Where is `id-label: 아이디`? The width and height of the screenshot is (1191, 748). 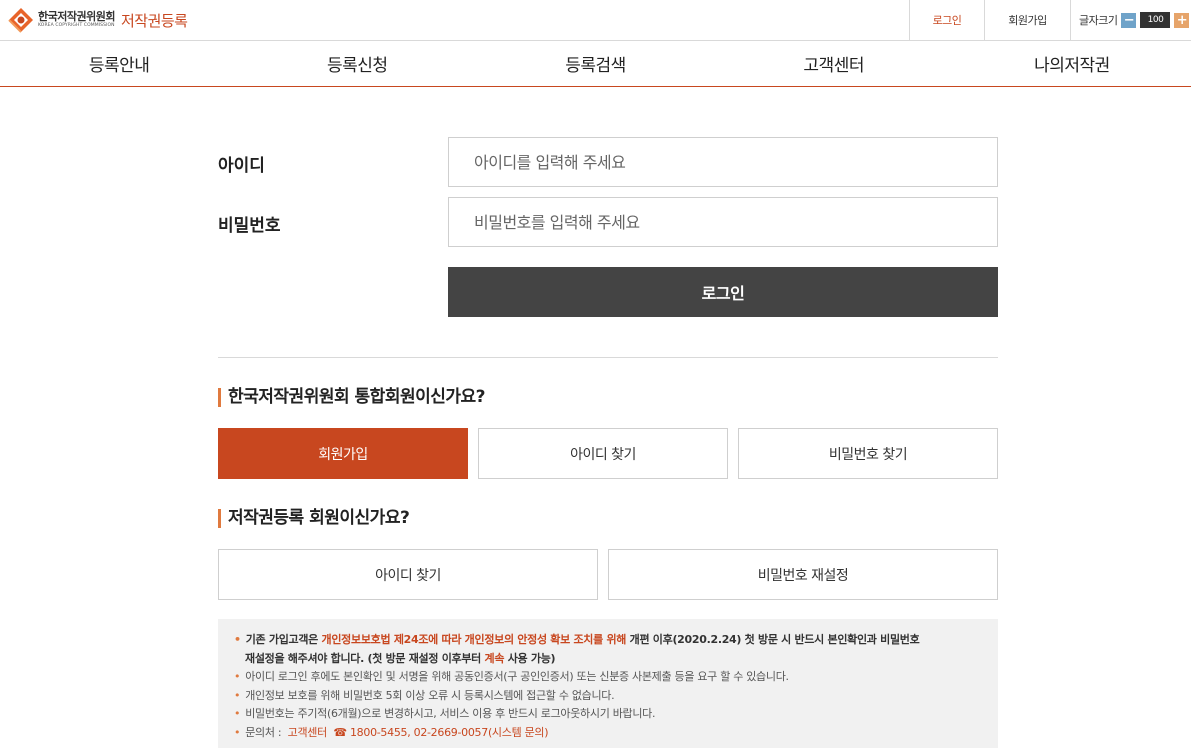
id-label: 아이디 is located at coordinates (241, 166).